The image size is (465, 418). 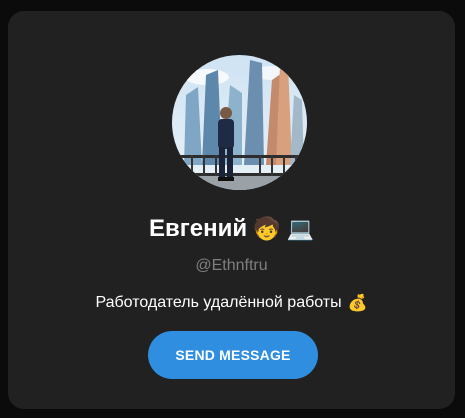 I want to click on money-bag-emoji-icon: 💰, so click(x=357, y=303).